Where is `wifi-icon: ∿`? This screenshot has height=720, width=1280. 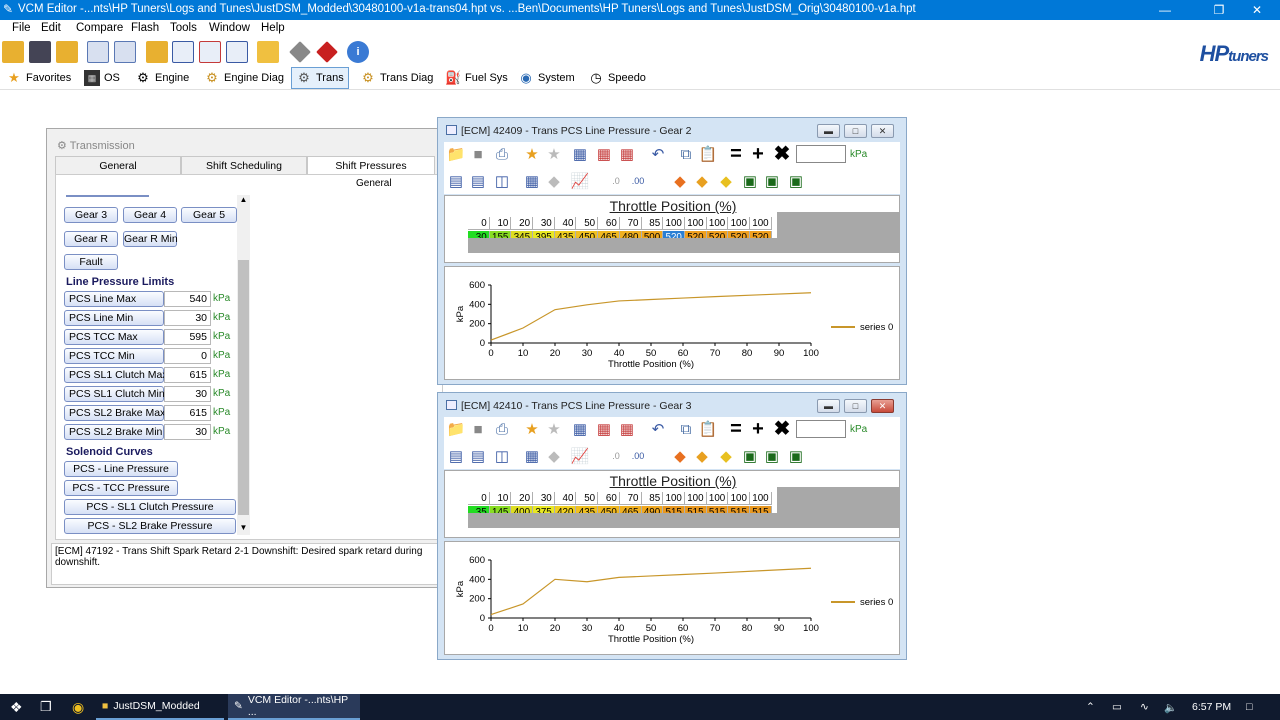 wifi-icon: ∿ is located at coordinates (1144, 707).